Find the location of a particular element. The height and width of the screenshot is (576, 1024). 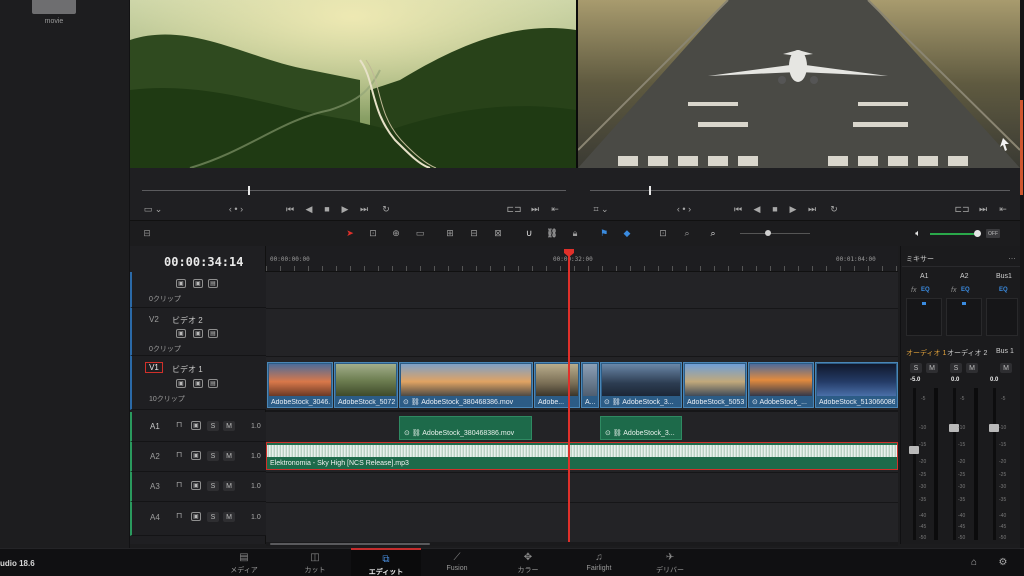

track-a3-solo-button: S is located at coordinates (213, 486).